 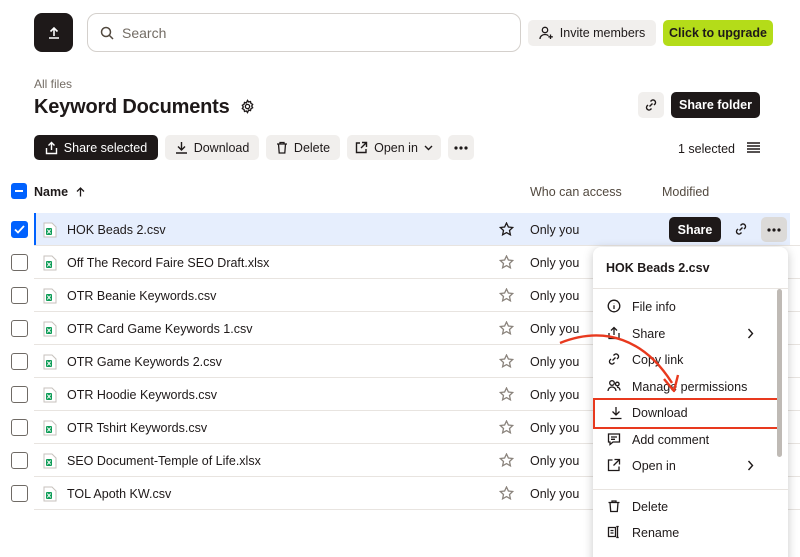 I want to click on more-actions-button, so click(x=461, y=147).